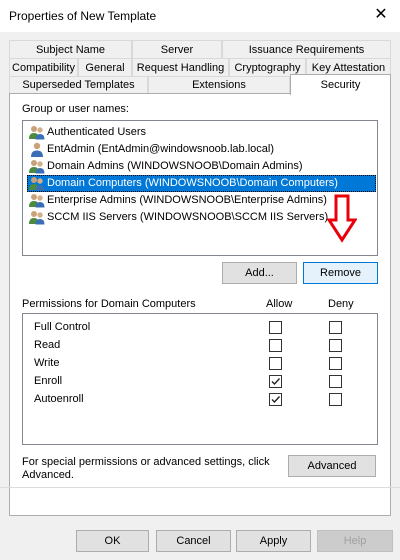 This screenshot has width=400, height=560. Describe the element at coordinates (48, 475) in the screenshot. I see `advanced-note-line2: Advanced.` at that location.